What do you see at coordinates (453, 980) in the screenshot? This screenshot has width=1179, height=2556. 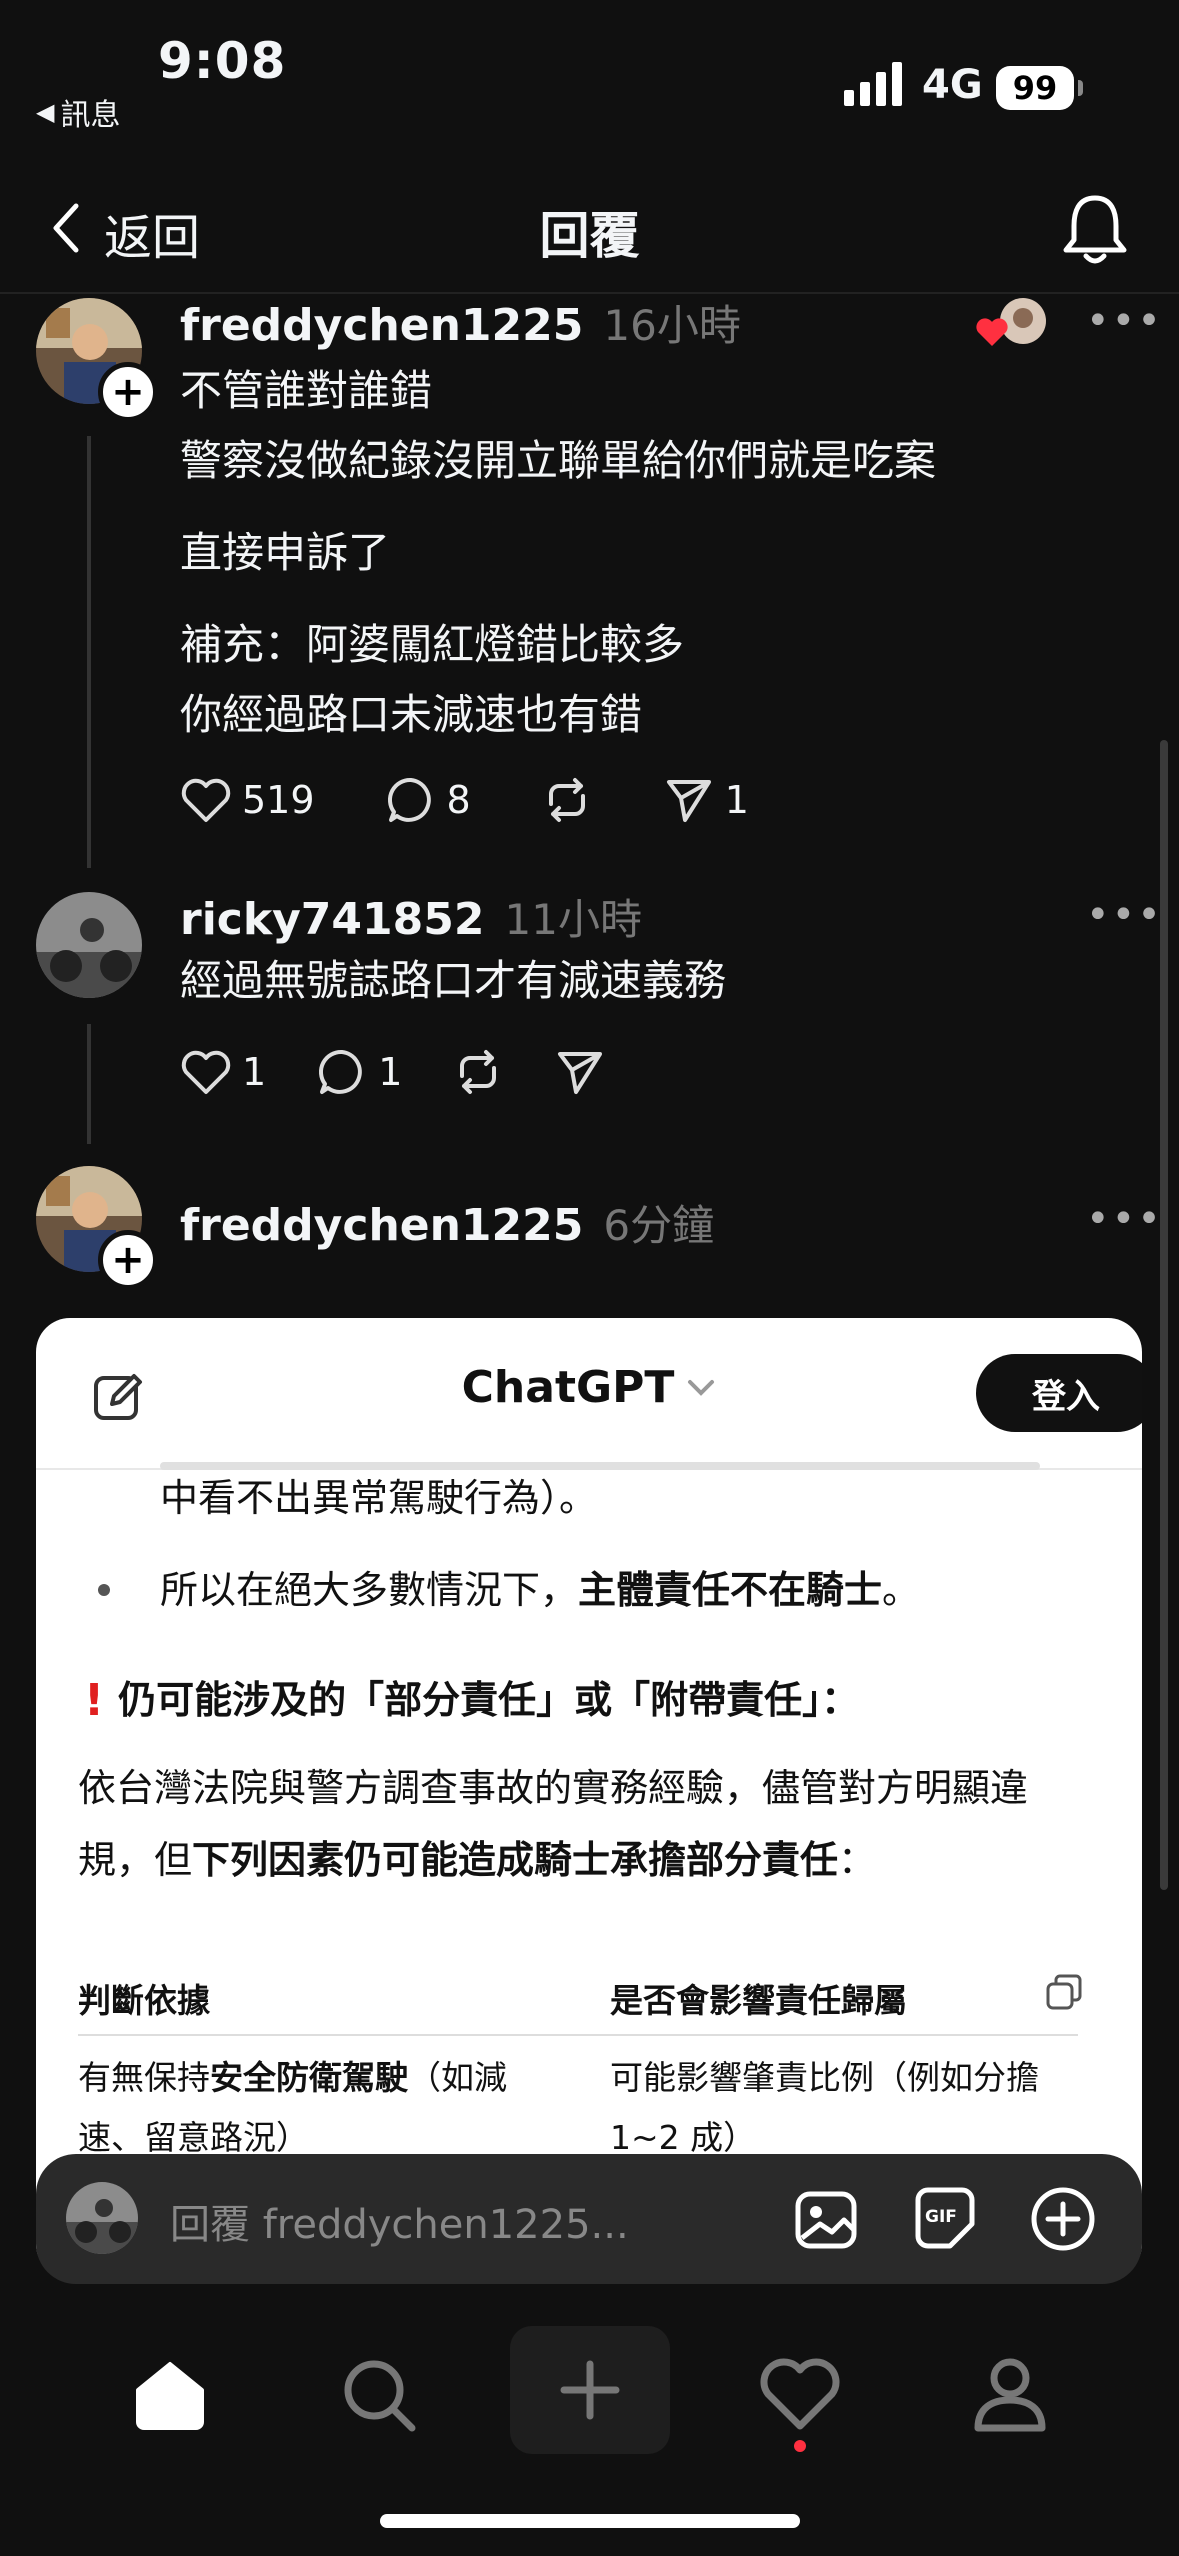 I see `post-body: 經過無號誌路口才有減速義務` at bounding box center [453, 980].